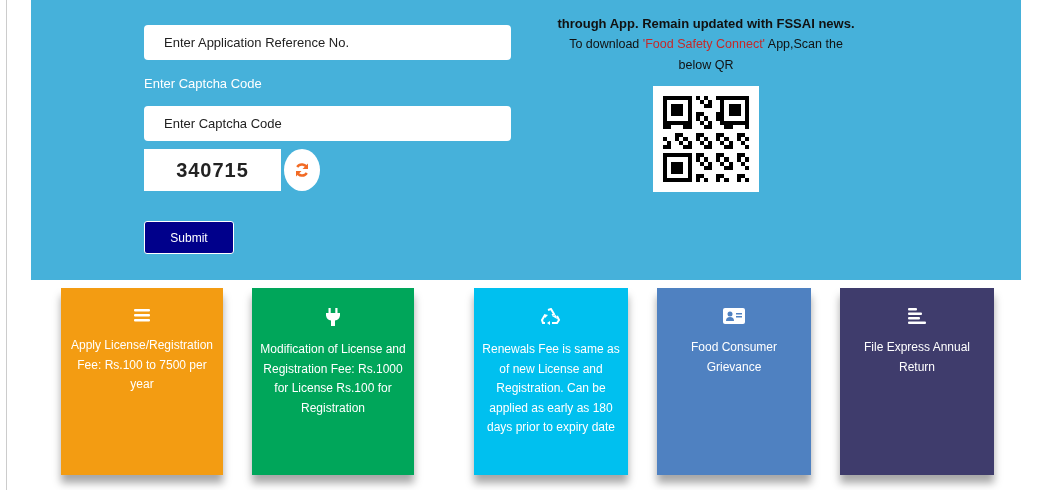 The height and width of the screenshot is (490, 1037). I want to click on service-card: Apply License/Registration Fee: Rs.100 to 7500 per year, so click(142, 381).